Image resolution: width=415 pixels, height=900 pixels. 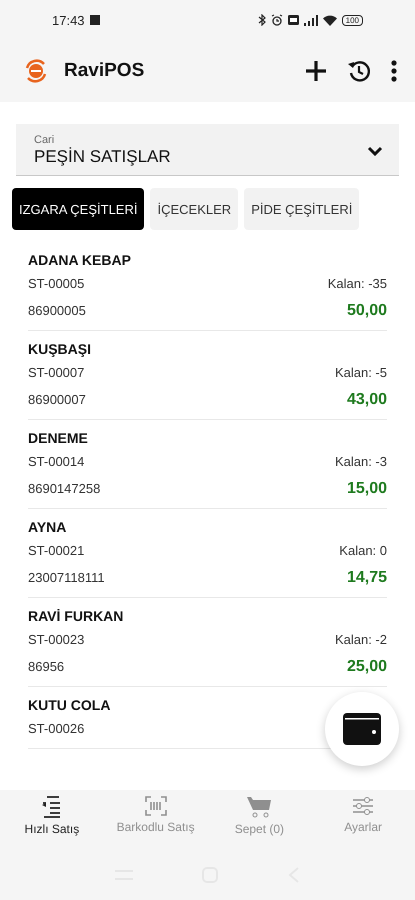 I want to click on status-time: 17:43, so click(x=68, y=20).